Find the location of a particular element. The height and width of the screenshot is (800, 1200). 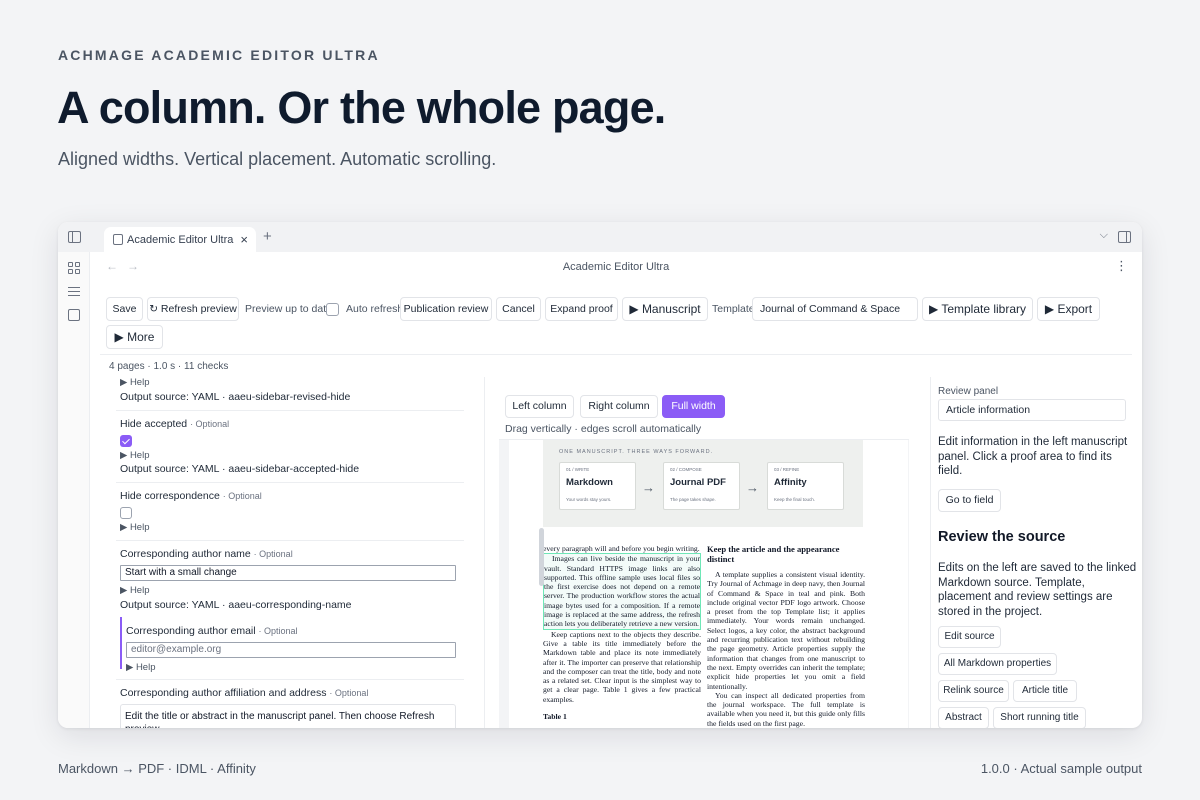

auto-refresh-label: Auto refresh is located at coordinates (374, 309).